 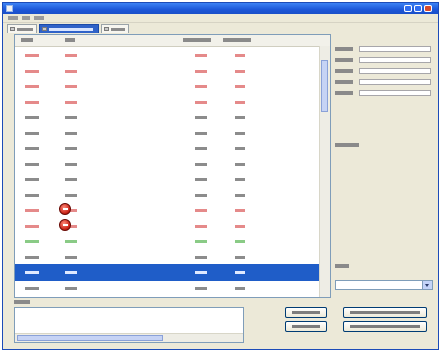 I want to click on tab-2-icon, so click(x=44, y=29).